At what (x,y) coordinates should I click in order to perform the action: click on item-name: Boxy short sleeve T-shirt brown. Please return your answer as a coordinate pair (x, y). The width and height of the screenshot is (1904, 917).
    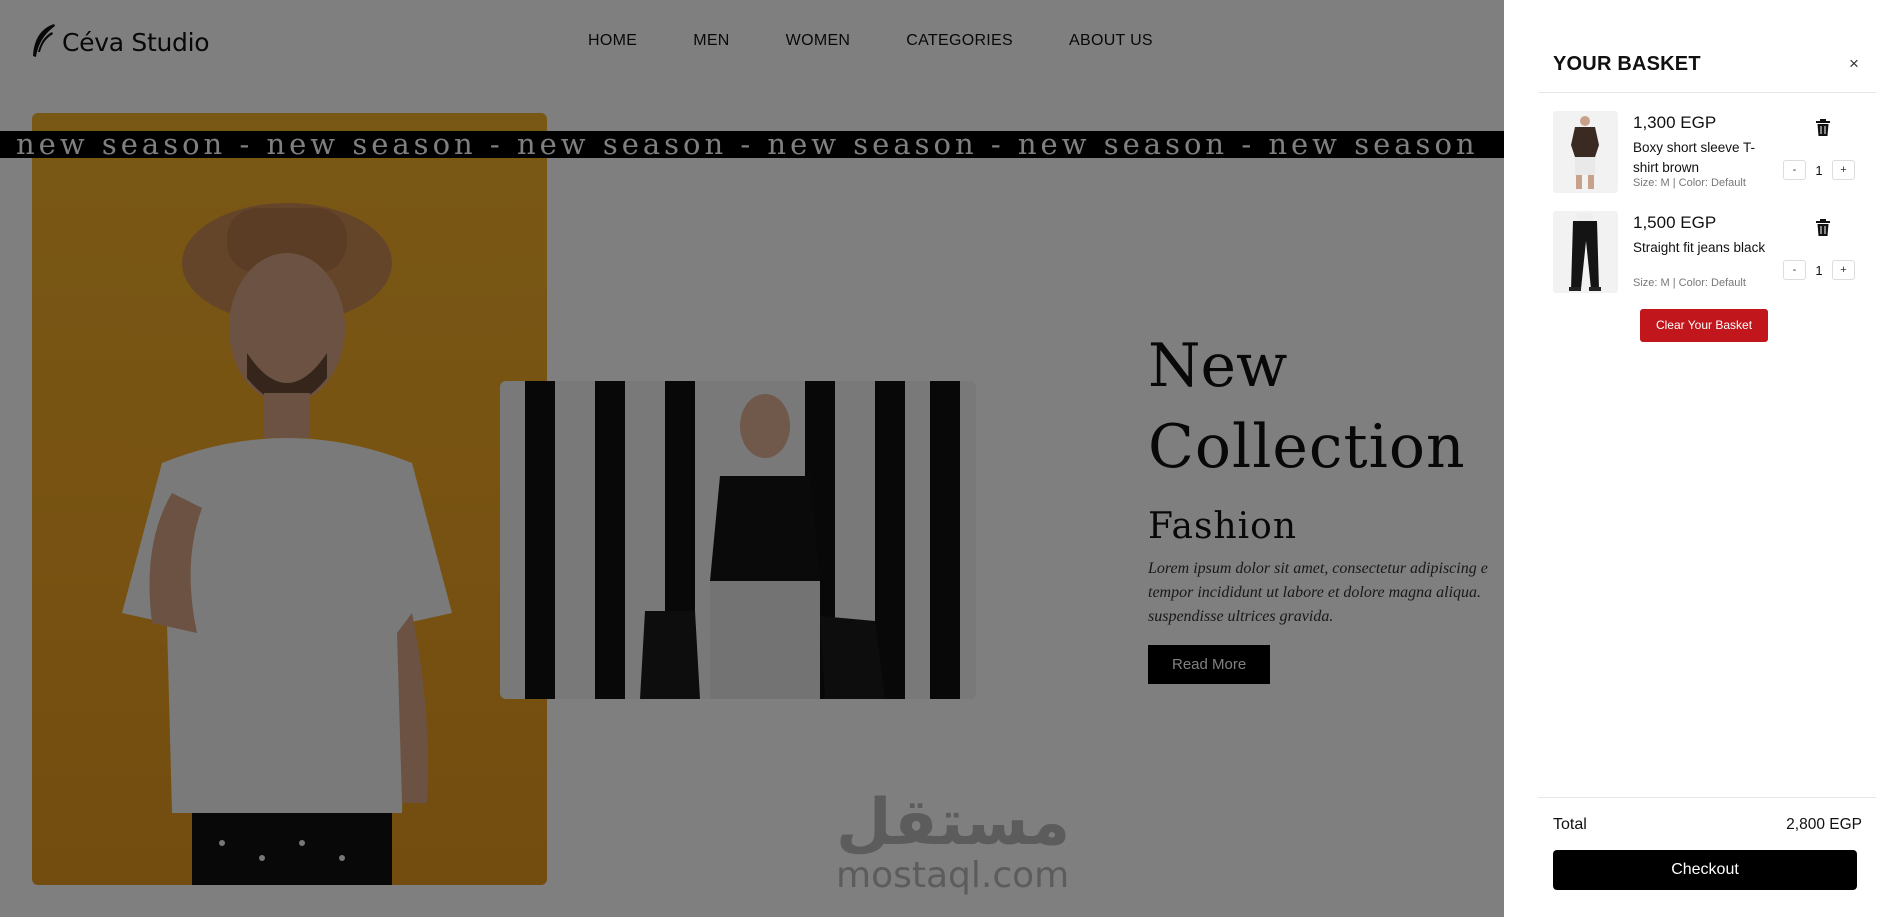
    Looking at the image, I should click on (1700, 158).